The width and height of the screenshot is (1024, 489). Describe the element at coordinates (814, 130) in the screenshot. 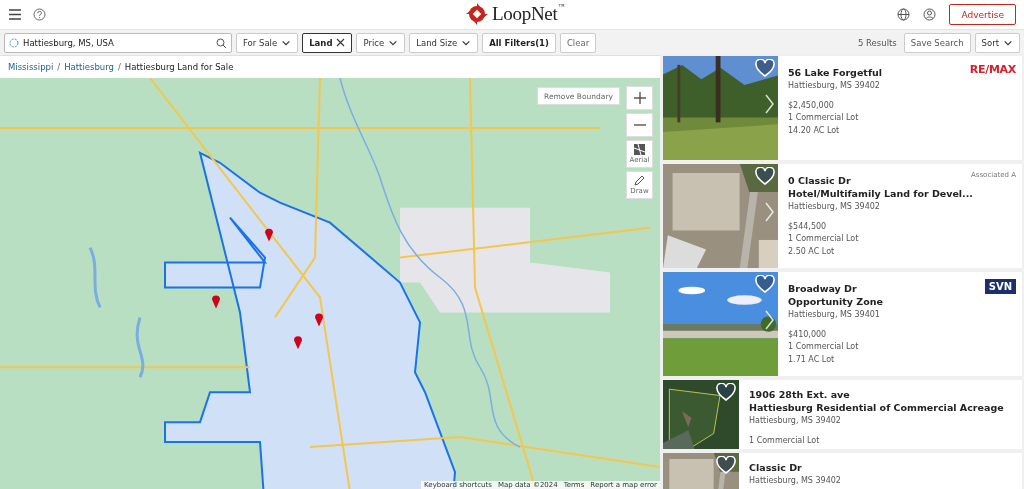

I see `listing-detail: 14.20 AC Lot` at that location.